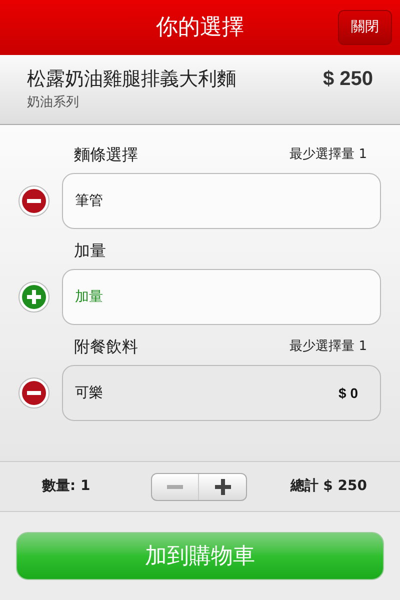 The height and width of the screenshot is (600, 400). I want to click on option-field: 可樂 $ 0, so click(221, 393).